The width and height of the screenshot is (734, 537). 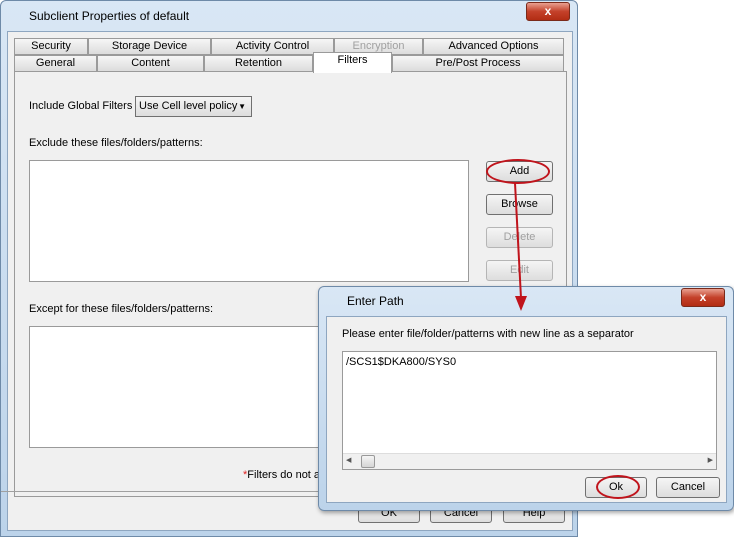 What do you see at coordinates (518, 240) in the screenshot?
I see `arrow-line` at bounding box center [518, 240].